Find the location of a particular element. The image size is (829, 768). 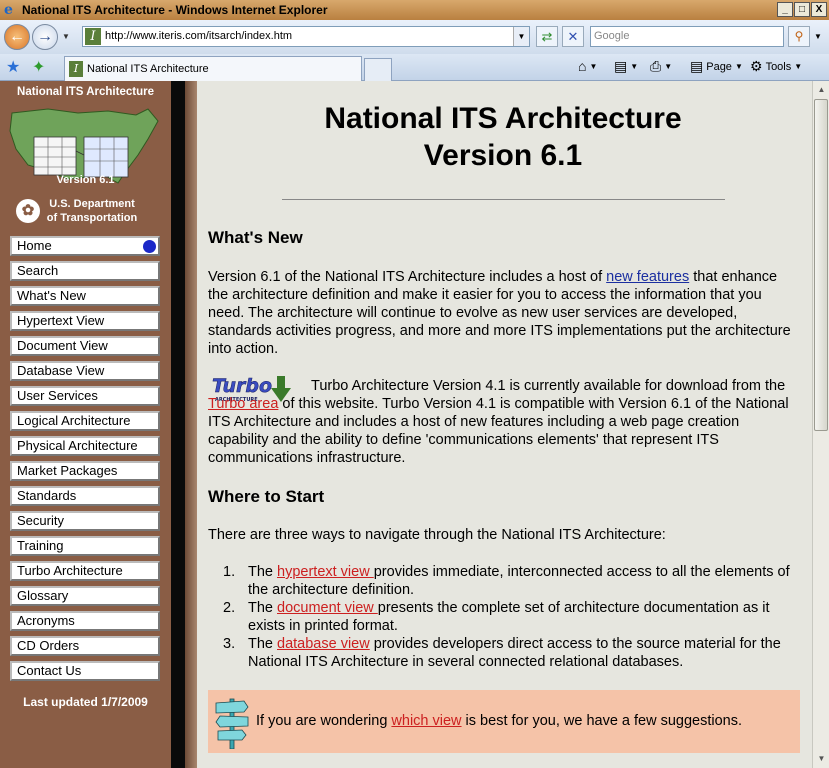

tools-menu-label: Tools is located at coordinates (778, 66).